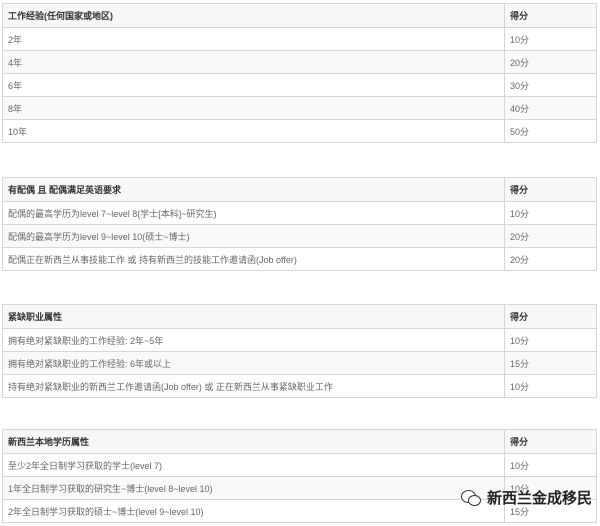 This screenshot has width=600, height=526. I want to click on row-criterion: 2年全日制学习获取的硕士~博士(level 9~level 10), so click(253, 511).